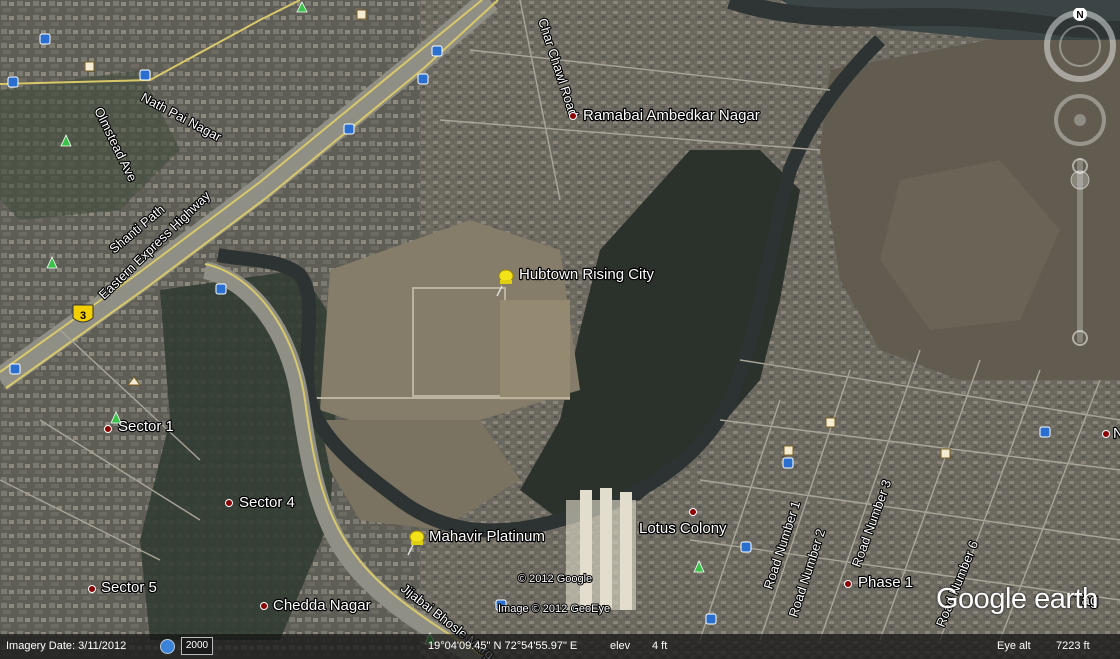 The image size is (1120, 659). What do you see at coordinates (587, 274) in the screenshot?
I see `placemark-label: Hubtown Rising City` at bounding box center [587, 274].